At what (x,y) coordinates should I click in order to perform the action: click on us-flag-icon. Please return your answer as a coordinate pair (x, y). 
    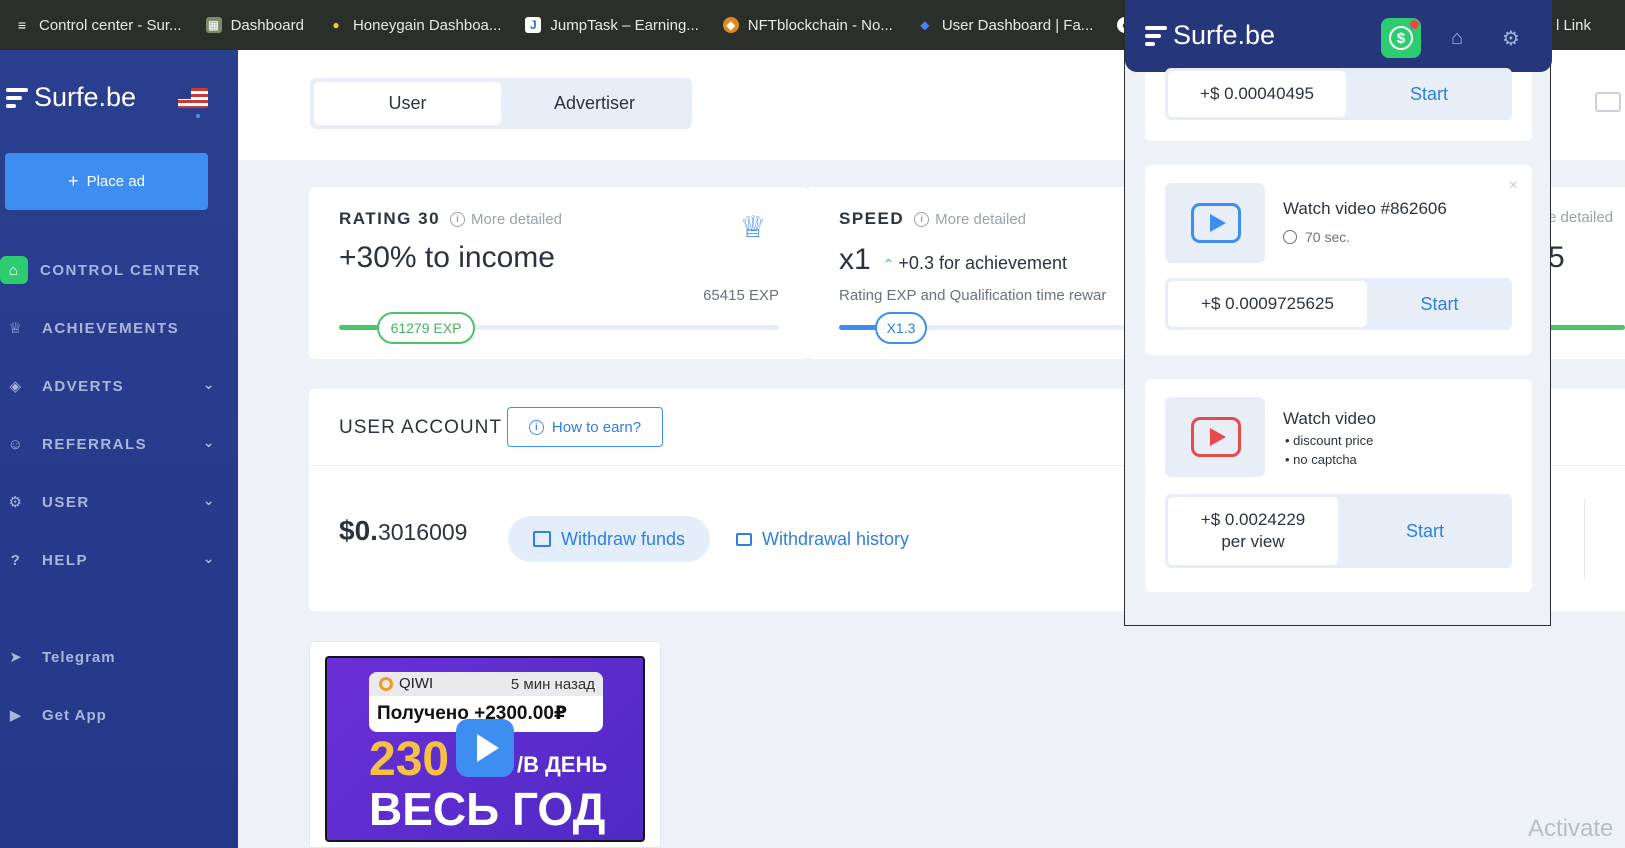
    Looking at the image, I should click on (193, 98).